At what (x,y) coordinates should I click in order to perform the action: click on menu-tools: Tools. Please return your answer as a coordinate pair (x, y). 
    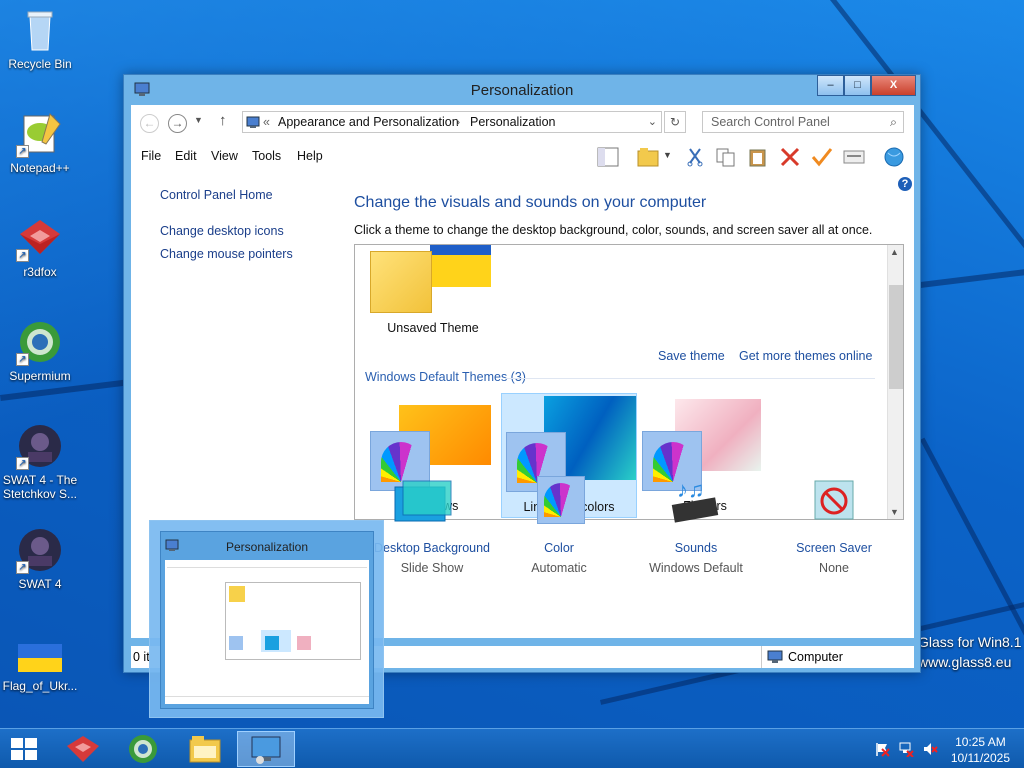
    Looking at the image, I should click on (266, 156).